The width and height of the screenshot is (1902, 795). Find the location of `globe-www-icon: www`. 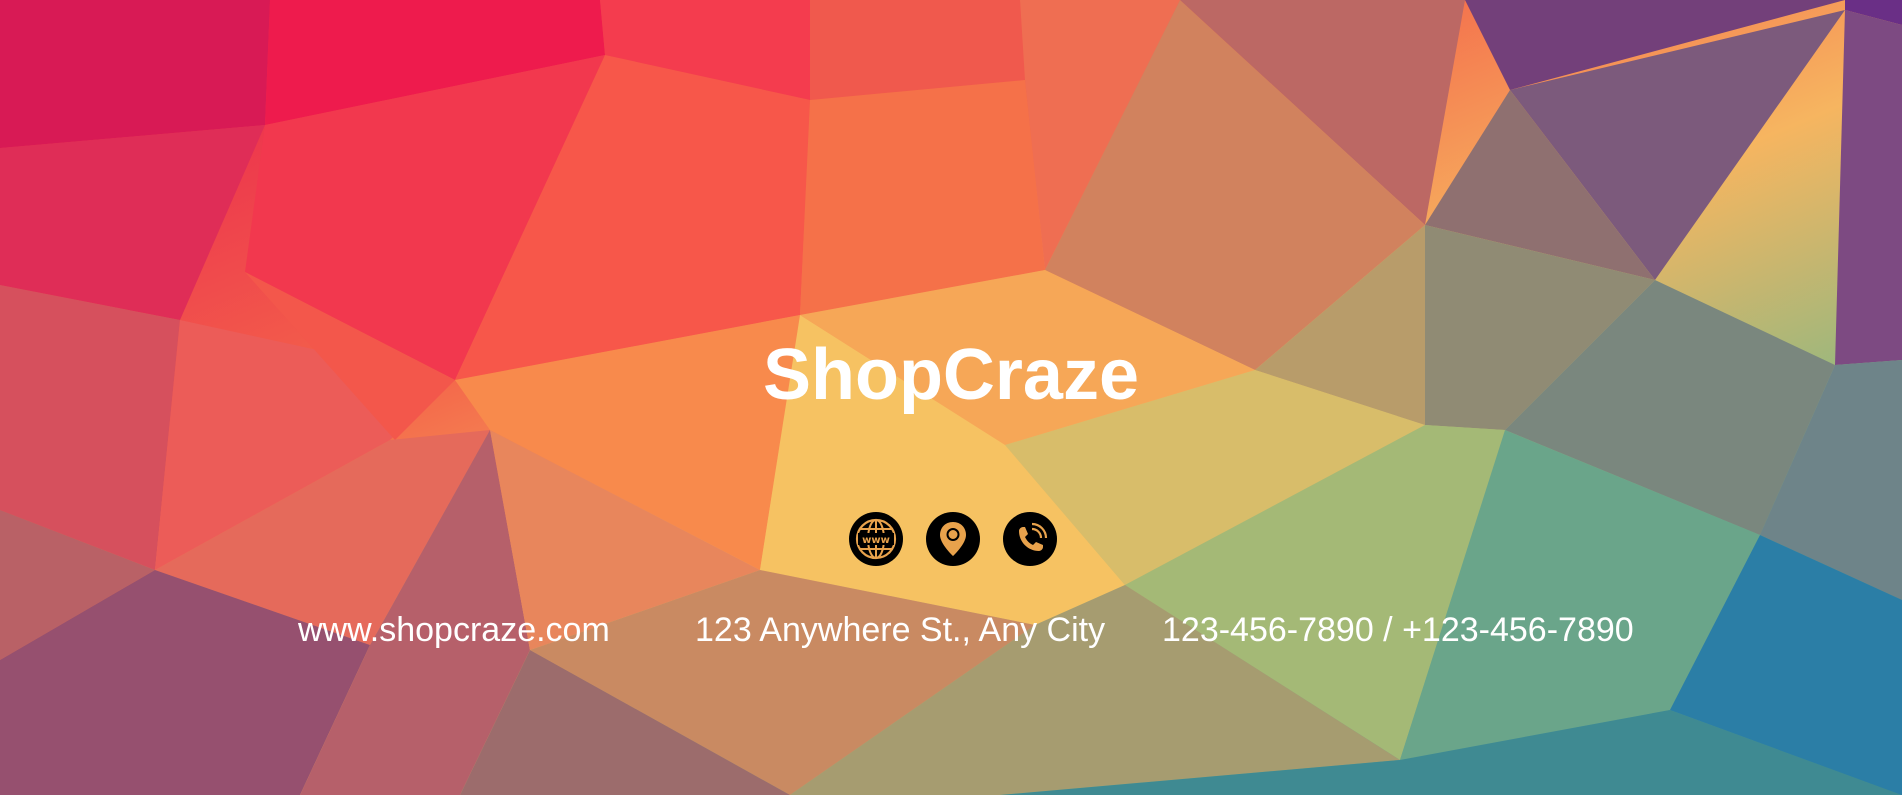

globe-www-icon: www is located at coordinates (876, 539).